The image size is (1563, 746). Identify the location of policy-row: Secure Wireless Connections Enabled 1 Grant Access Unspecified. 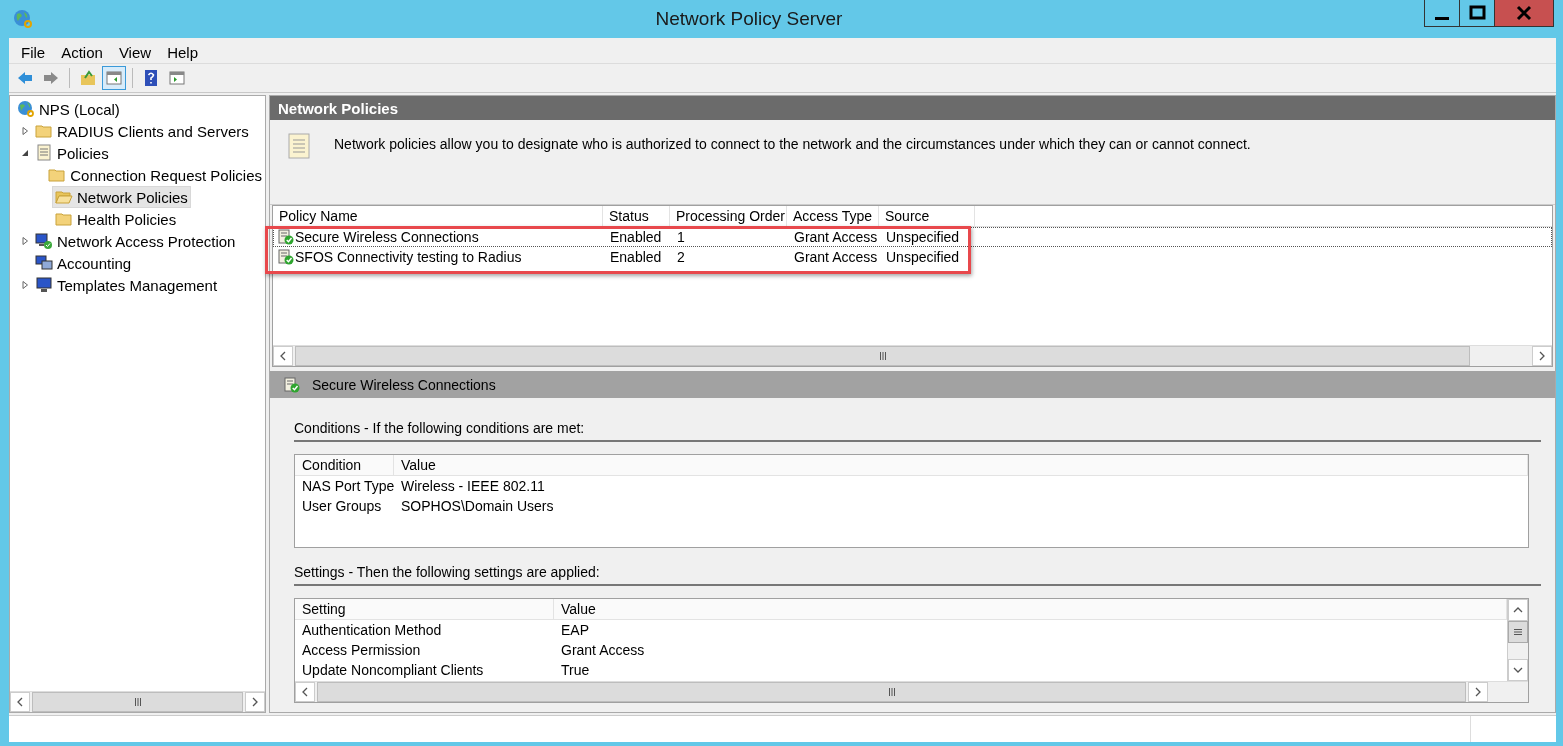
(912, 237).